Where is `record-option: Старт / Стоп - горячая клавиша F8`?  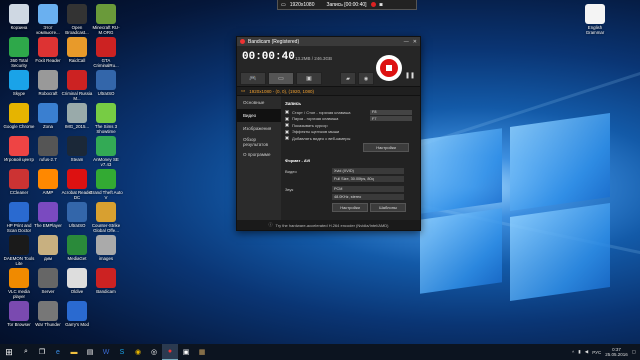 record-option: Старт / Стоп - горячая клавиша F8 is located at coordinates (350, 112).